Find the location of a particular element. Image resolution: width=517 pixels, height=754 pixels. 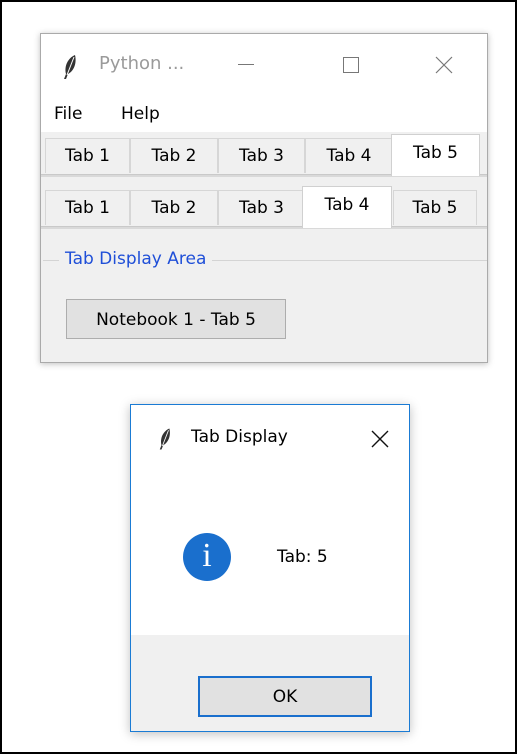

info-icon: i is located at coordinates (207, 557).